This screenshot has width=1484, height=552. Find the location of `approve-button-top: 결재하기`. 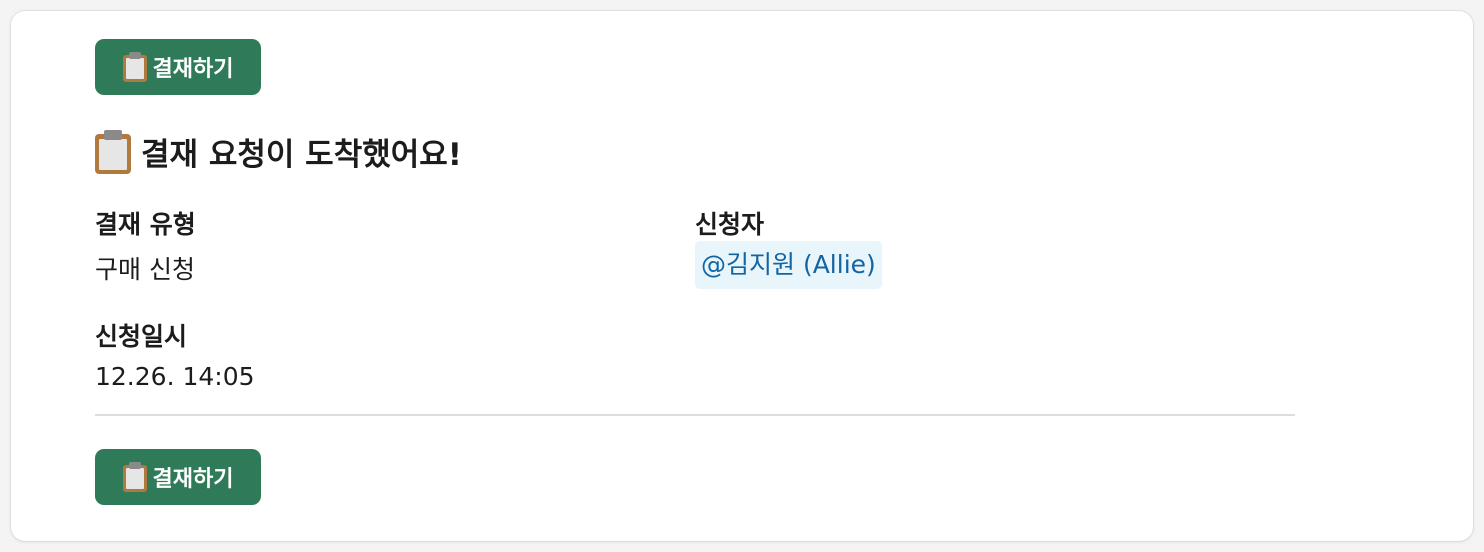

approve-button-top: 결재하기 is located at coordinates (178, 67).